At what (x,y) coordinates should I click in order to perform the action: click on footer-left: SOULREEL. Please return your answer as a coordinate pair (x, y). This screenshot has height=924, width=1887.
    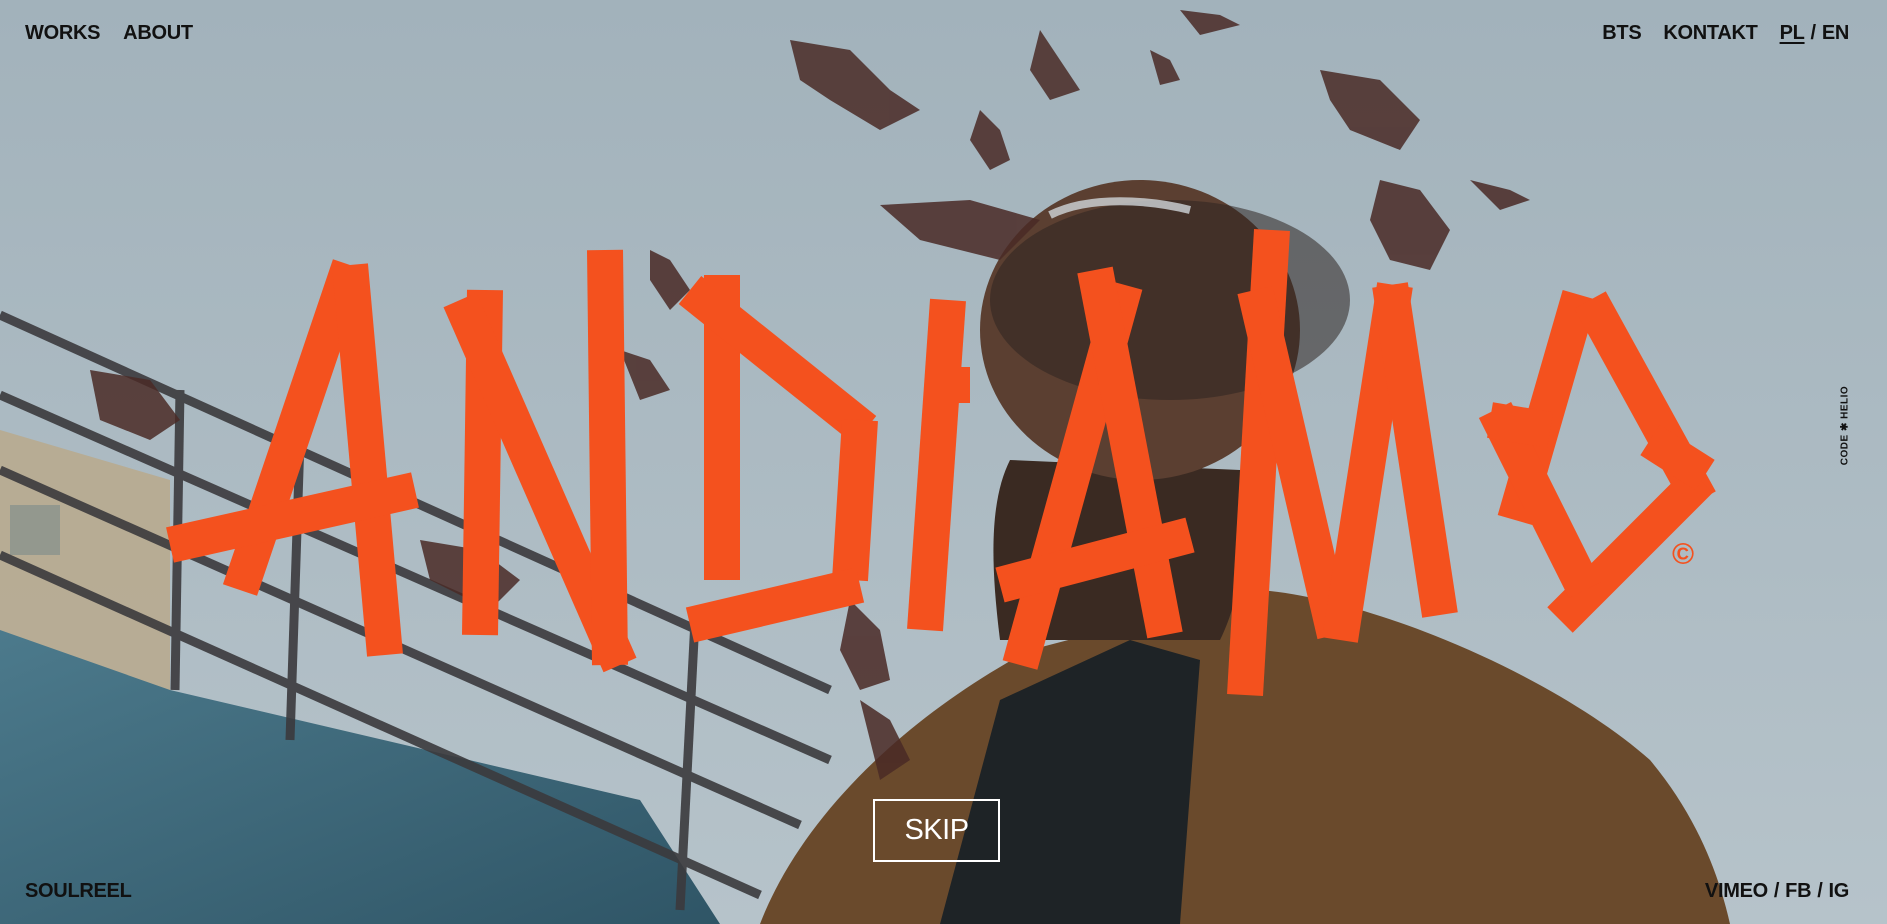
    Looking at the image, I should click on (78, 891).